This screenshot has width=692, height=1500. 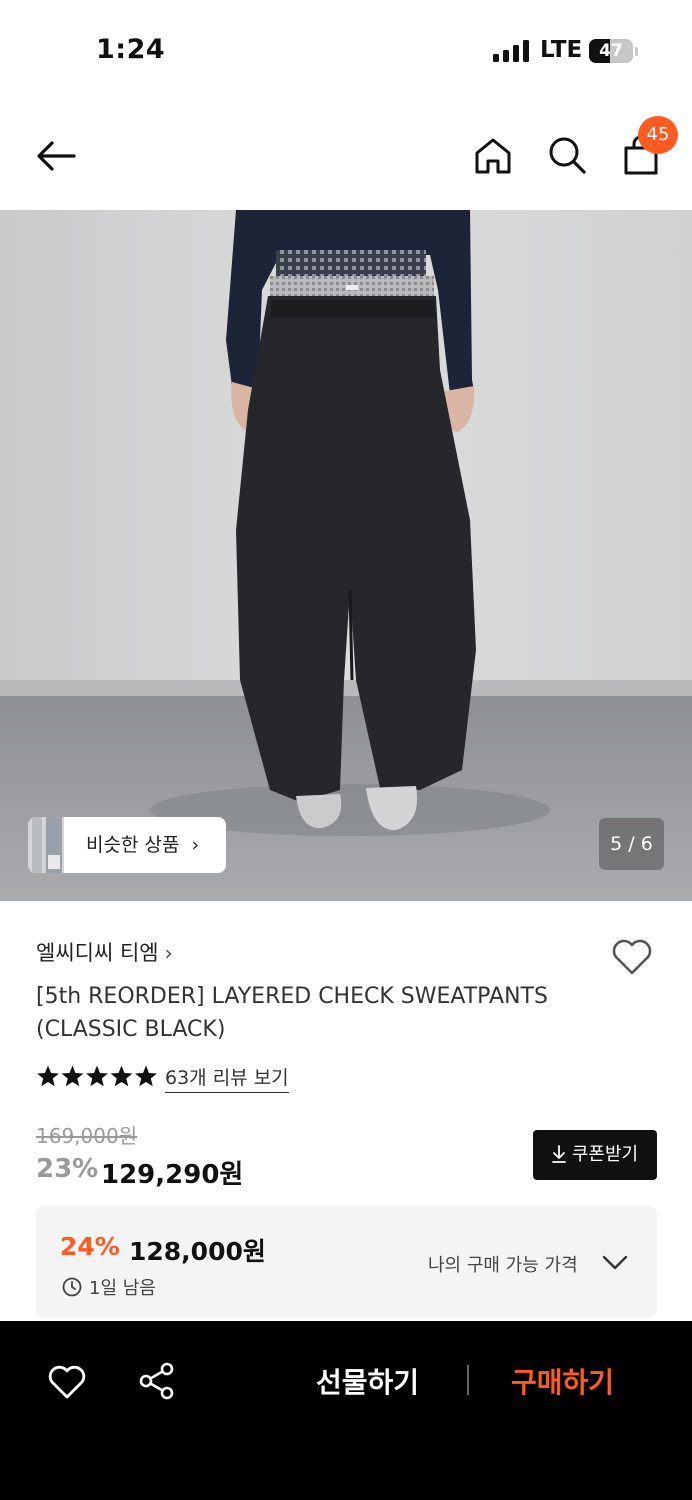 I want to click on search-icon, so click(x=567, y=155).